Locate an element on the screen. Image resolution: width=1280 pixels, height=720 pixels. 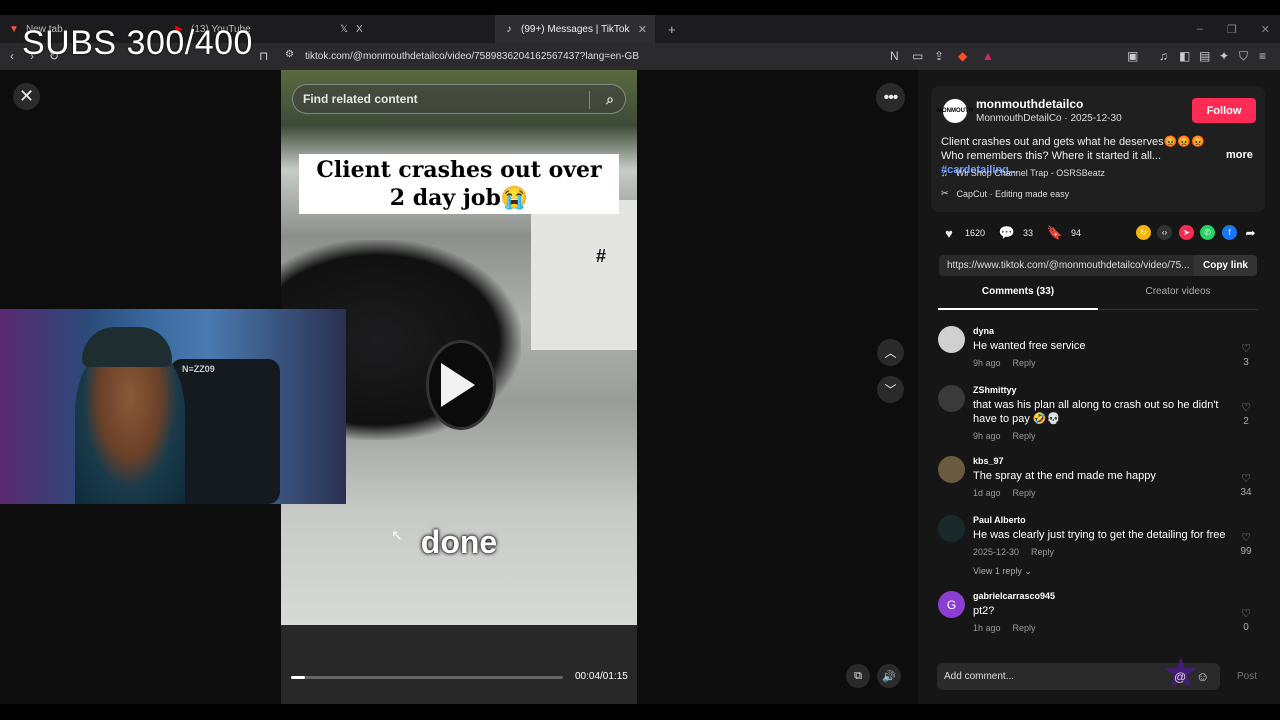
more-dots-icon: ••• is located at coordinates (891, 97).